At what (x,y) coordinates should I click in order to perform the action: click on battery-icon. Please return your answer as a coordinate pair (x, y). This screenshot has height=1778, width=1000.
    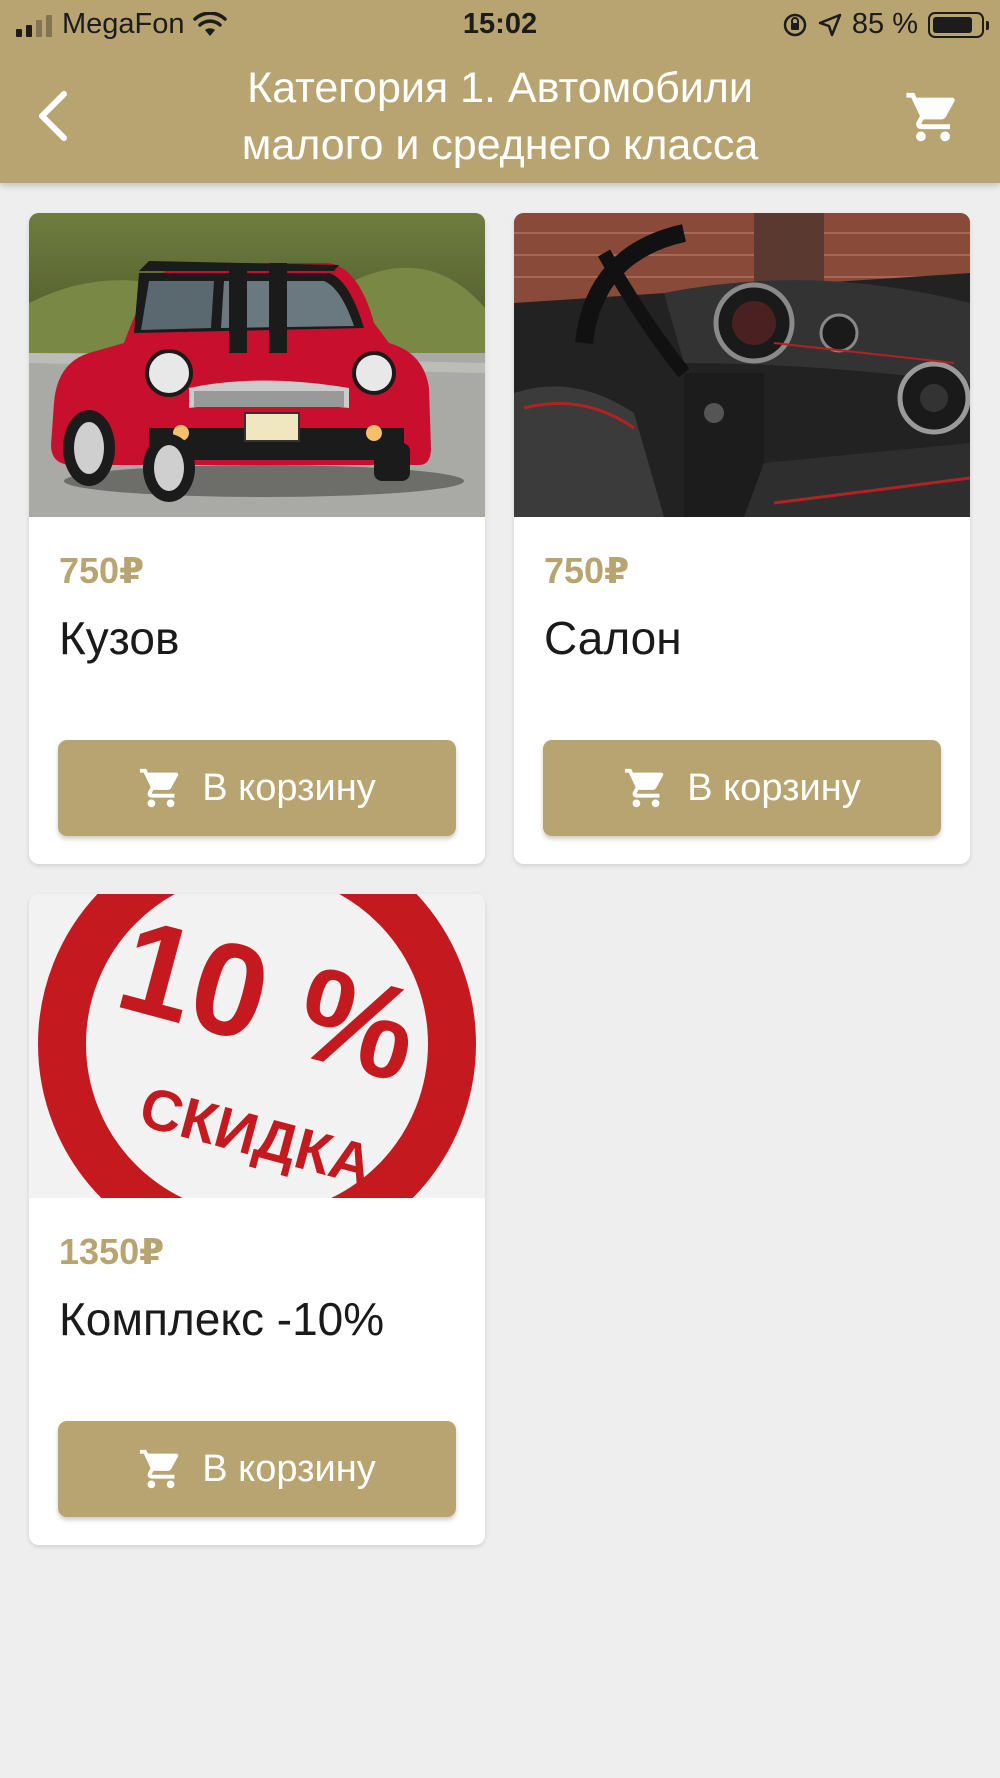
    Looking at the image, I should click on (958, 24).